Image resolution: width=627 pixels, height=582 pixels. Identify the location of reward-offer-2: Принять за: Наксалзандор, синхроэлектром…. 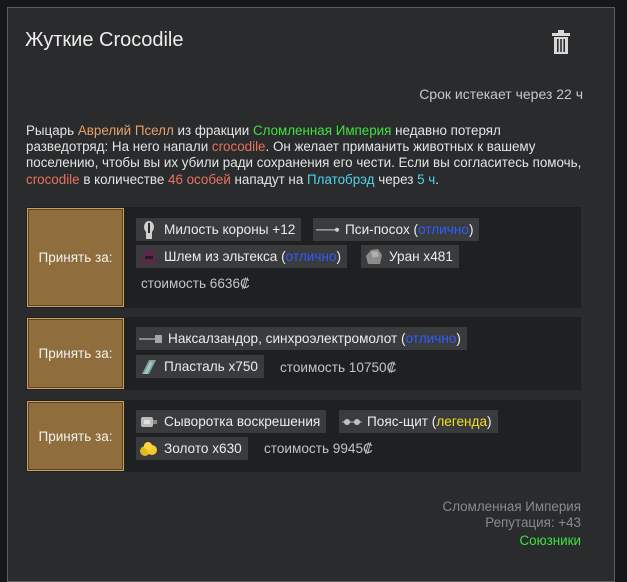
(303, 353).